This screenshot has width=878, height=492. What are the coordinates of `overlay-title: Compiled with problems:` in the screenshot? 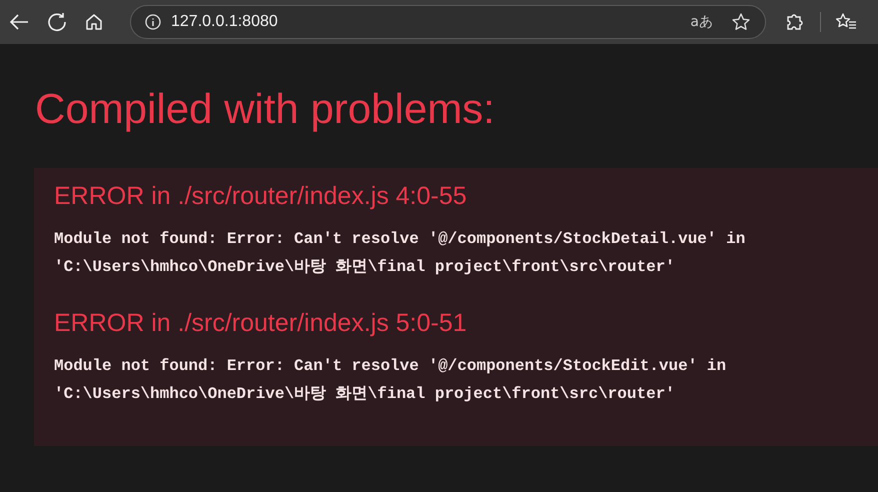 It's located at (265, 109).